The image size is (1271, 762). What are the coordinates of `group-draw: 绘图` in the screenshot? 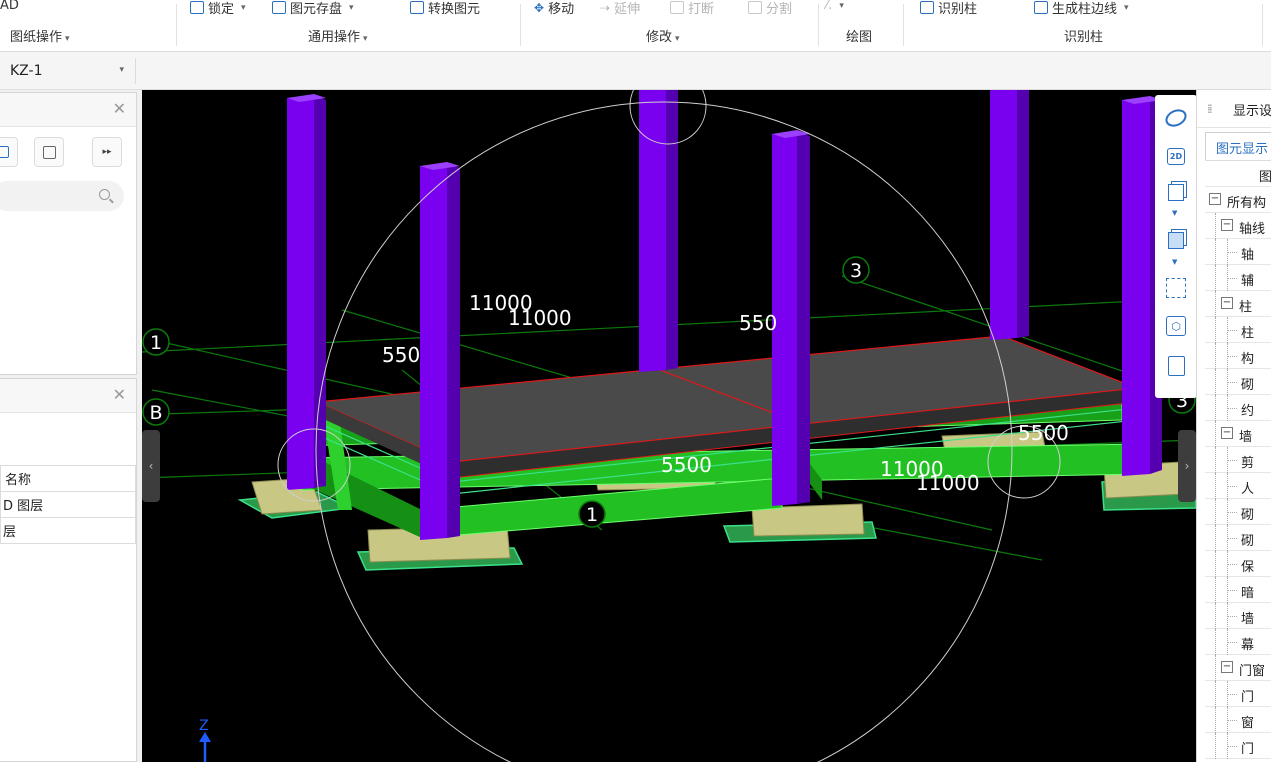 It's located at (859, 37).